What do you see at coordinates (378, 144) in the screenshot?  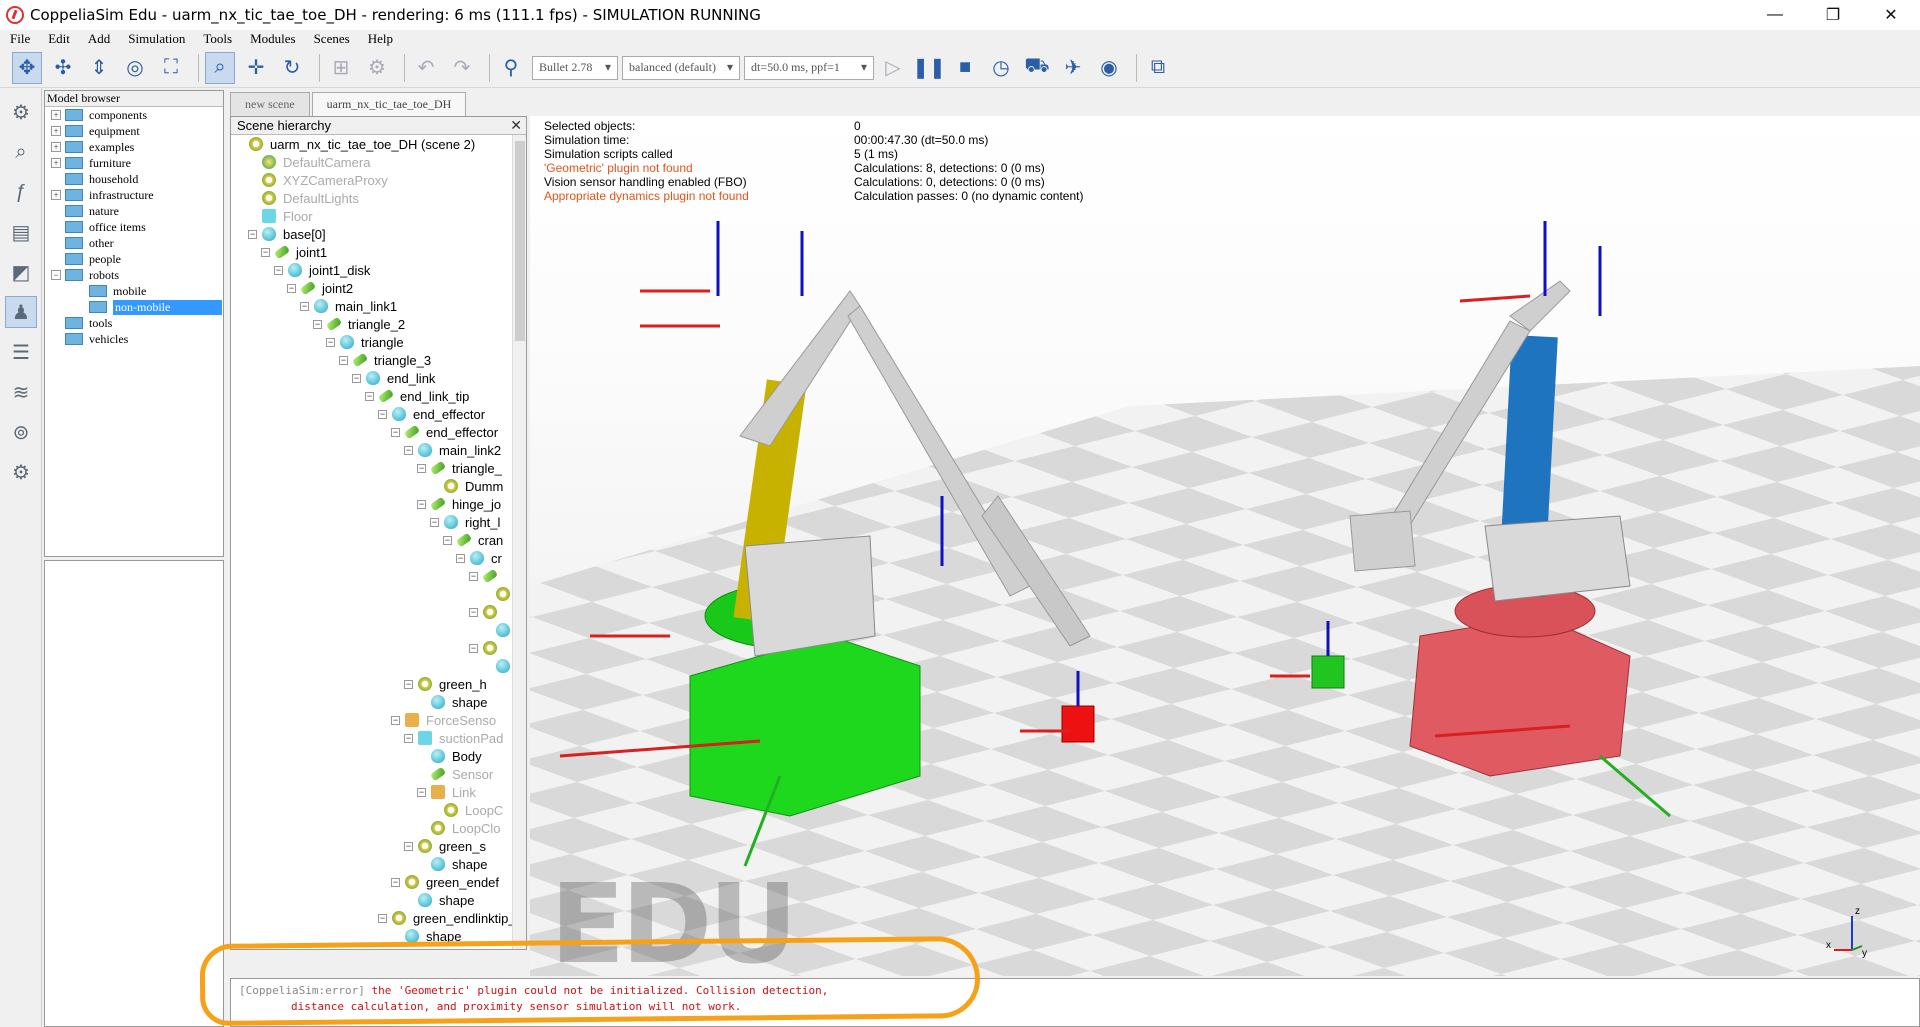 I see `hierarchy-node: uarm_nx_tic_tae_toe_DH (scene 2)` at bounding box center [378, 144].